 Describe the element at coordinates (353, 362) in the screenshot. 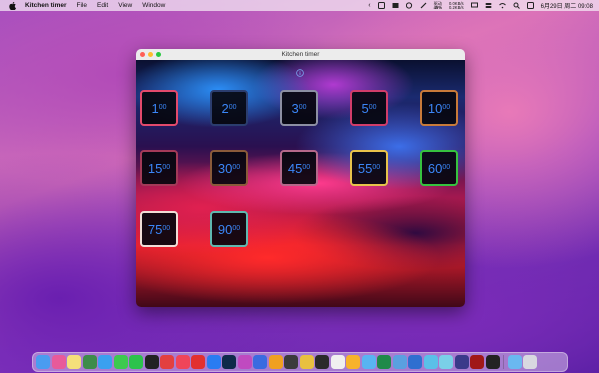

I see `sketch-icon` at that location.